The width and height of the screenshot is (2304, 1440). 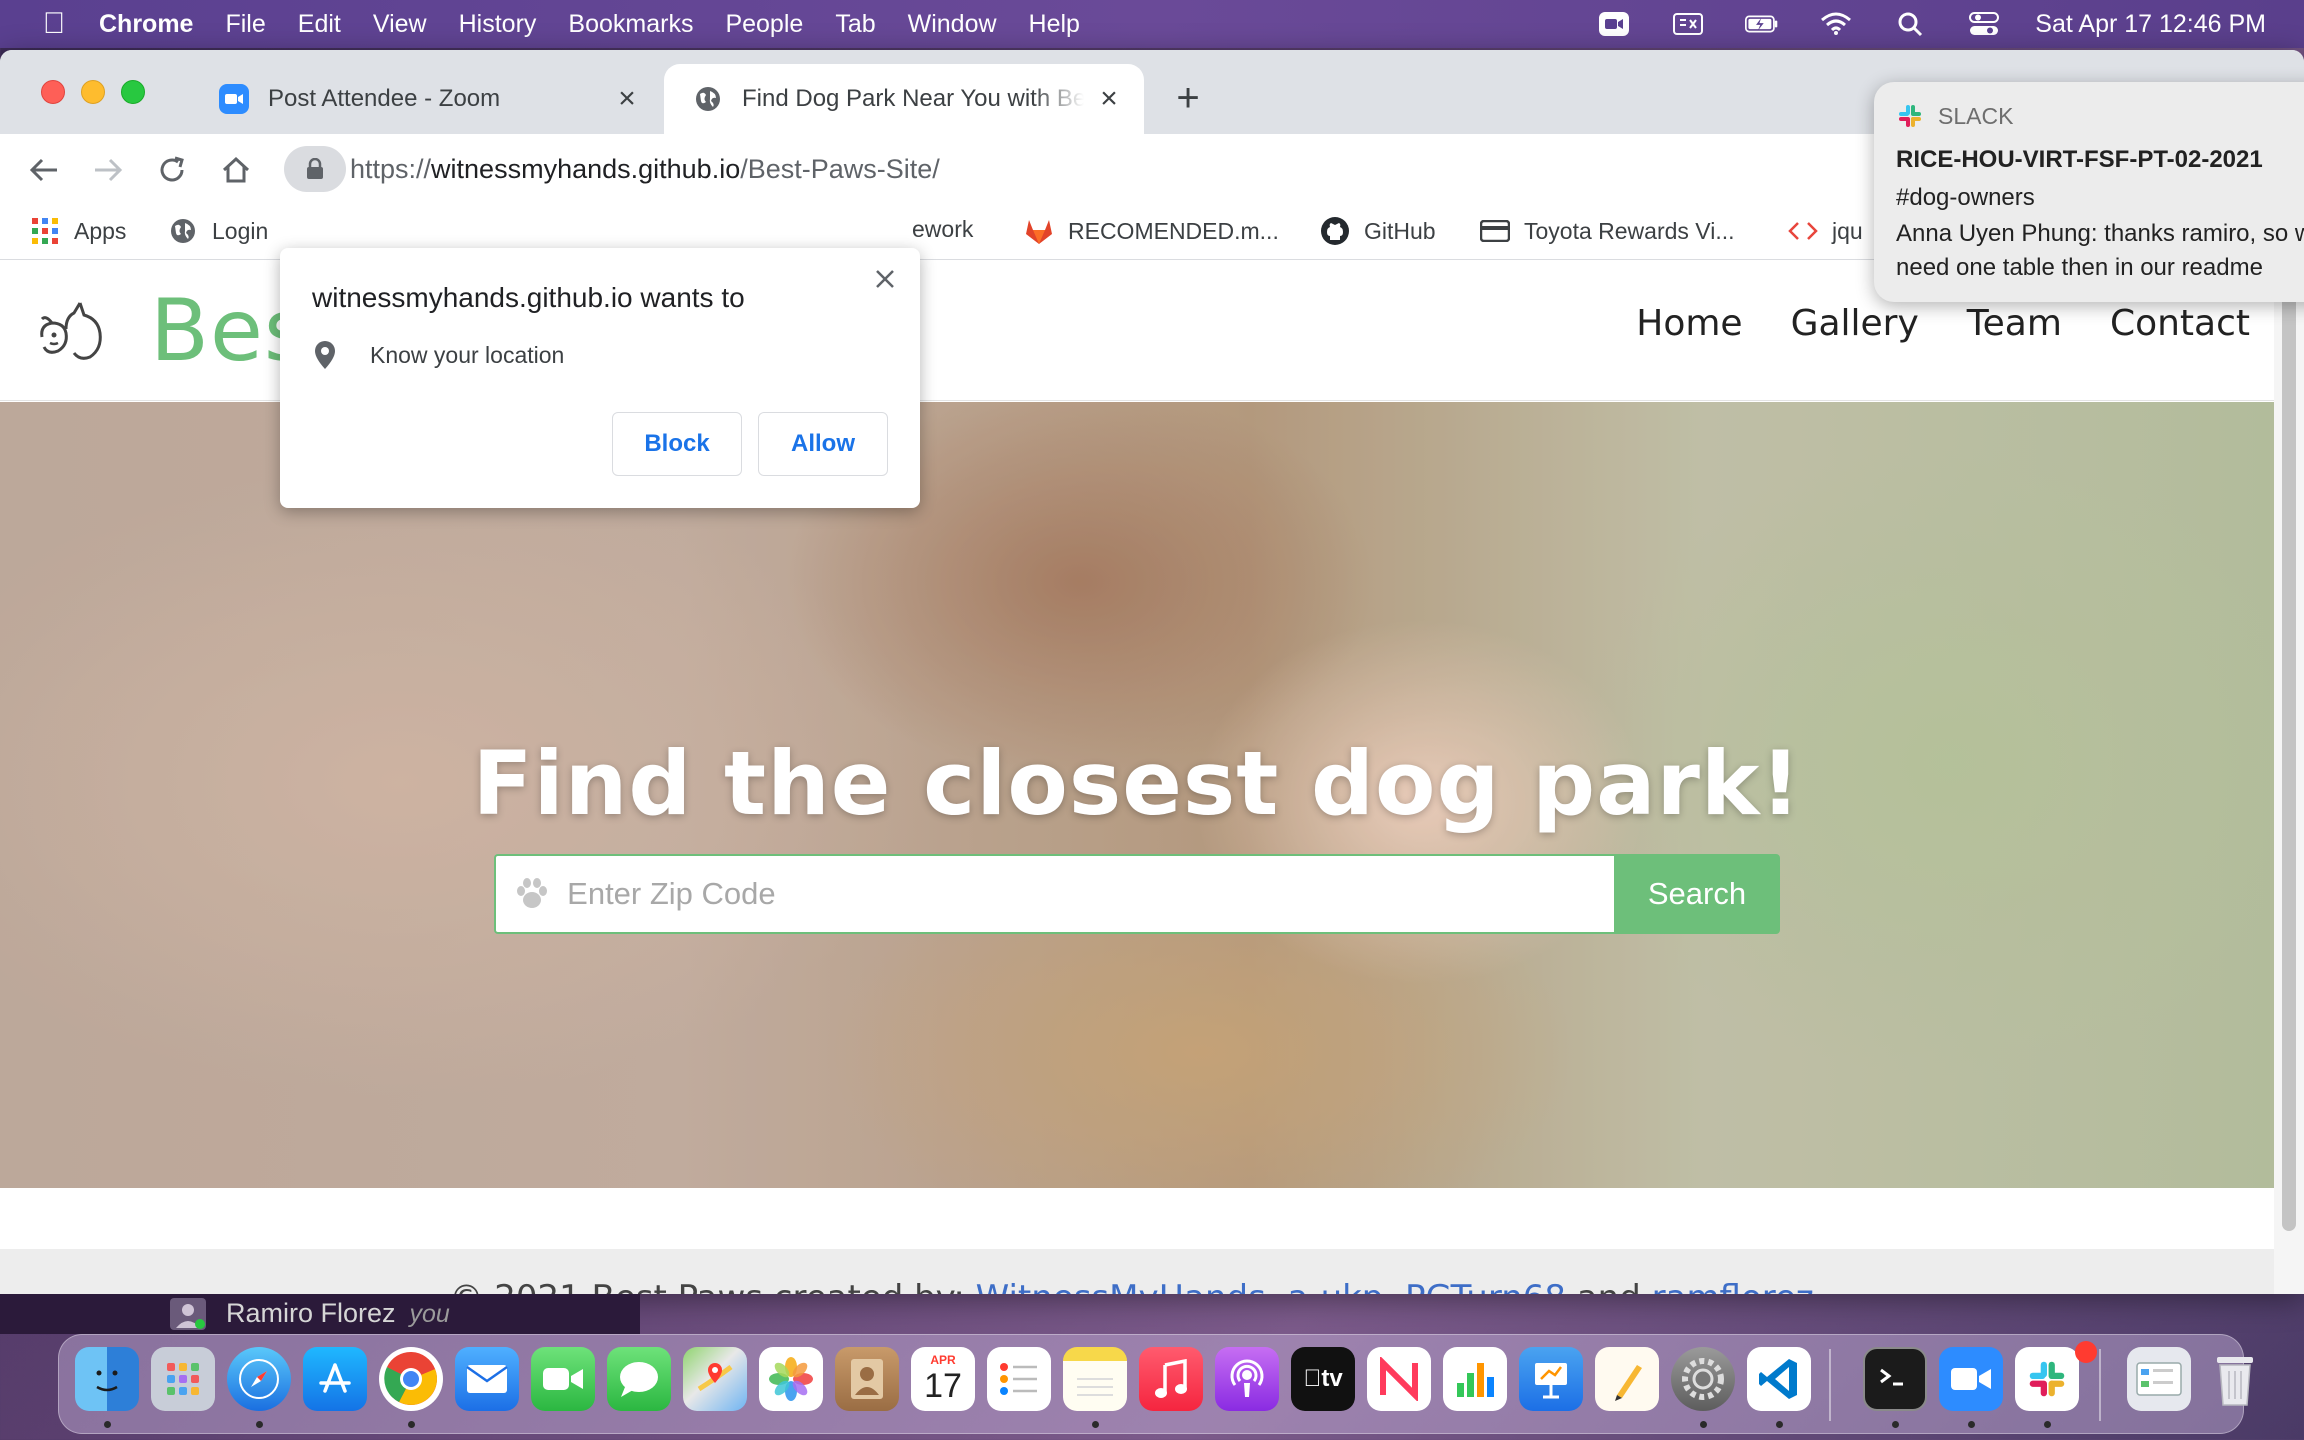 What do you see at coordinates (942, 229) in the screenshot?
I see `bookmark-framework: ework` at bounding box center [942, 229].